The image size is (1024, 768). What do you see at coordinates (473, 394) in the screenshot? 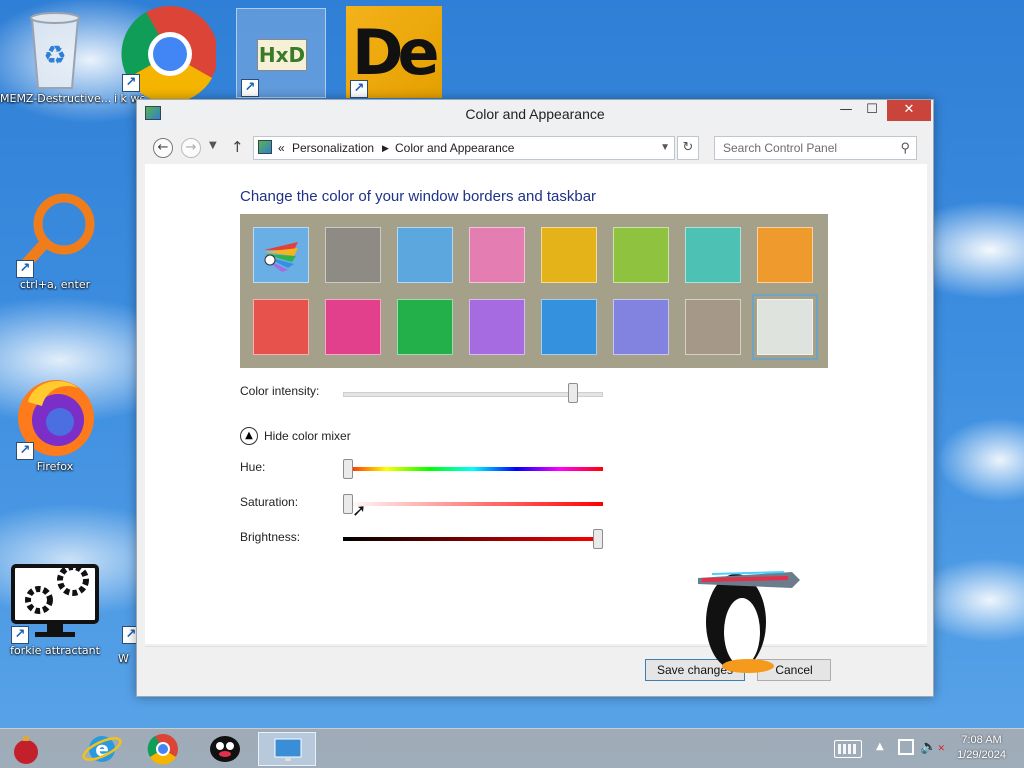
I see `color-intensity-track` at bounding box center [473, 394].